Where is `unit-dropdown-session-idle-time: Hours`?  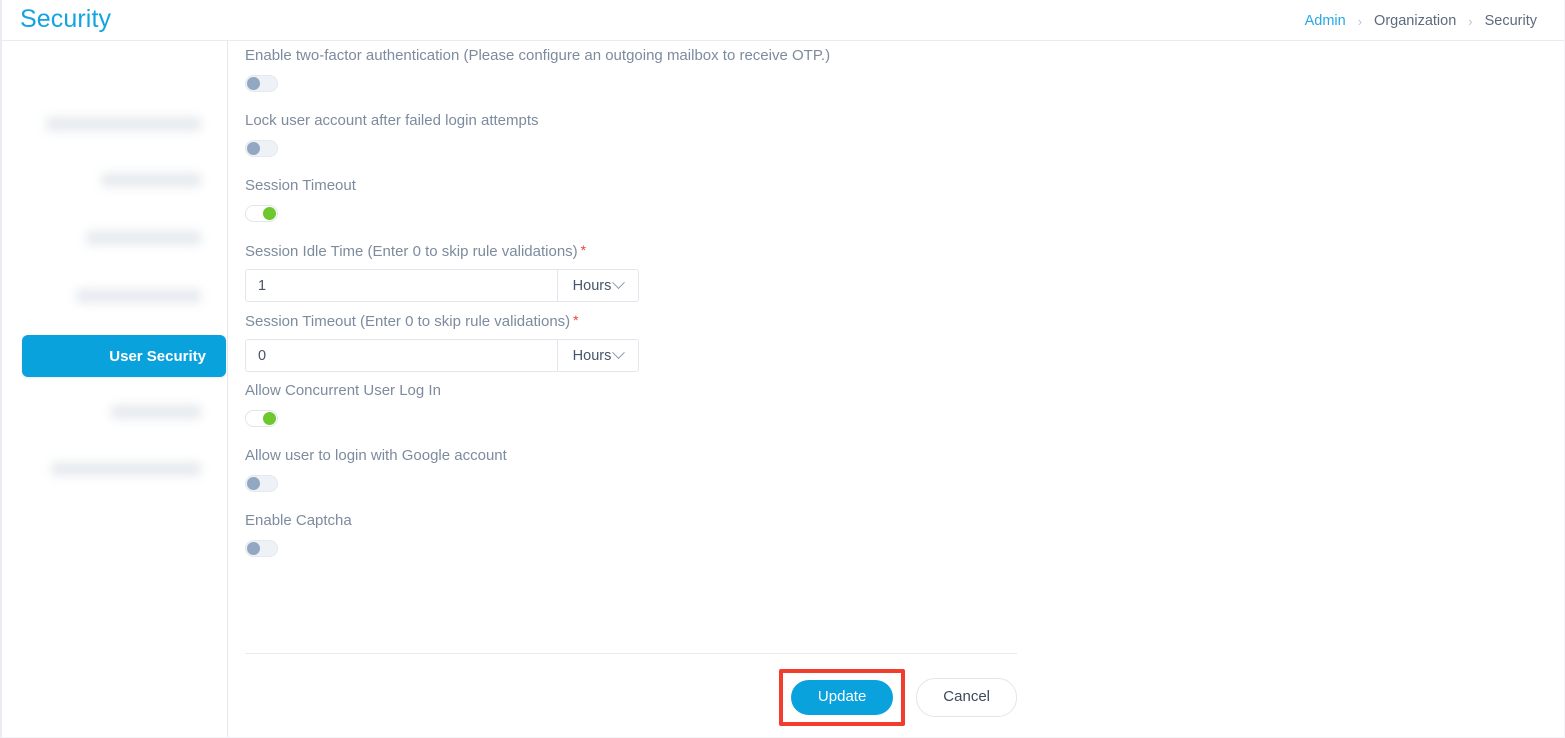 unit-dropdown-session-idle-time: Hours is located at coordinates (598, 285).